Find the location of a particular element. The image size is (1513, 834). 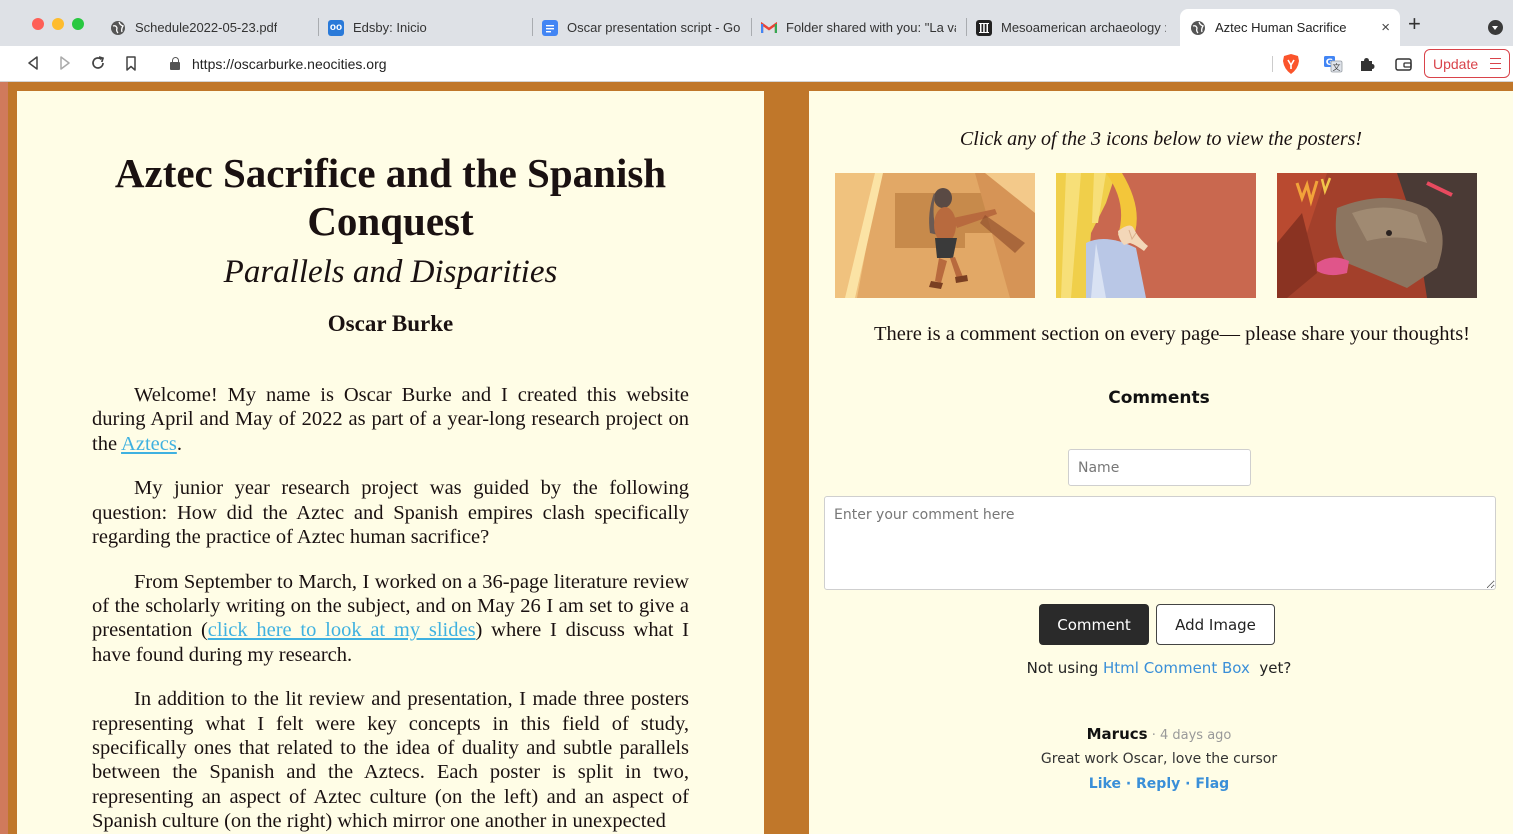

comment-body: Great work Oscar, love the cursor is located at coordinates (1159, 759).